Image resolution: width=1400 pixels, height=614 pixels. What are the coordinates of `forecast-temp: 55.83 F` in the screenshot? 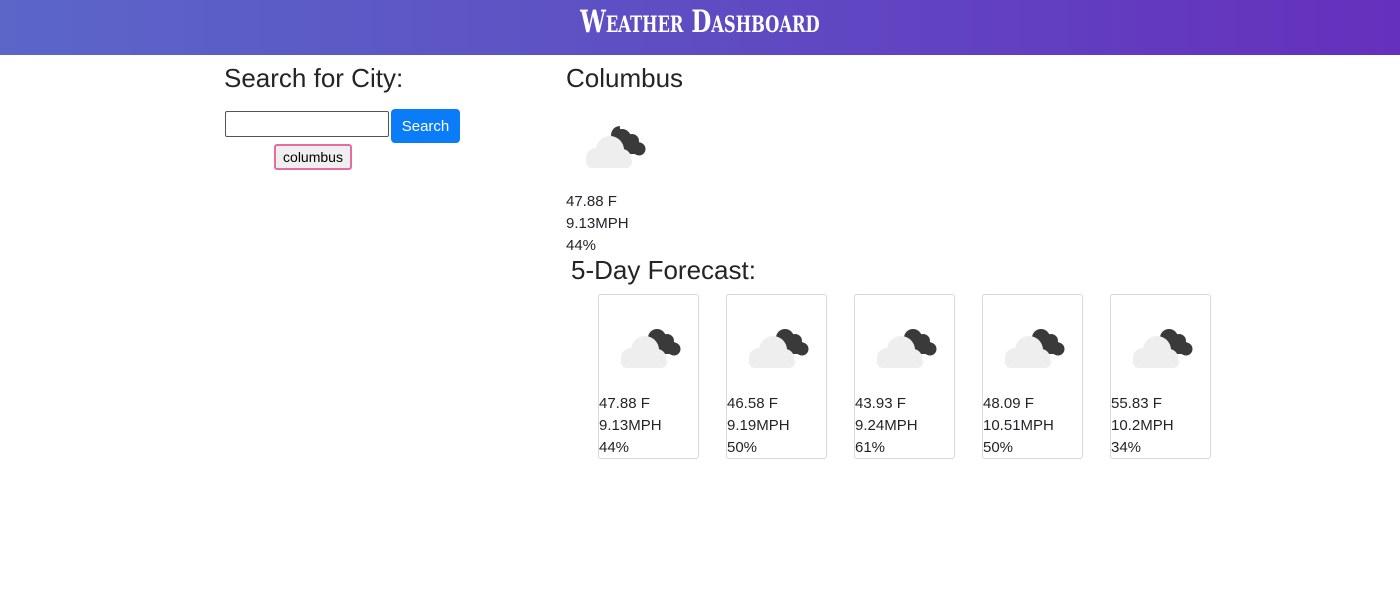 It's located at (1136, 403).